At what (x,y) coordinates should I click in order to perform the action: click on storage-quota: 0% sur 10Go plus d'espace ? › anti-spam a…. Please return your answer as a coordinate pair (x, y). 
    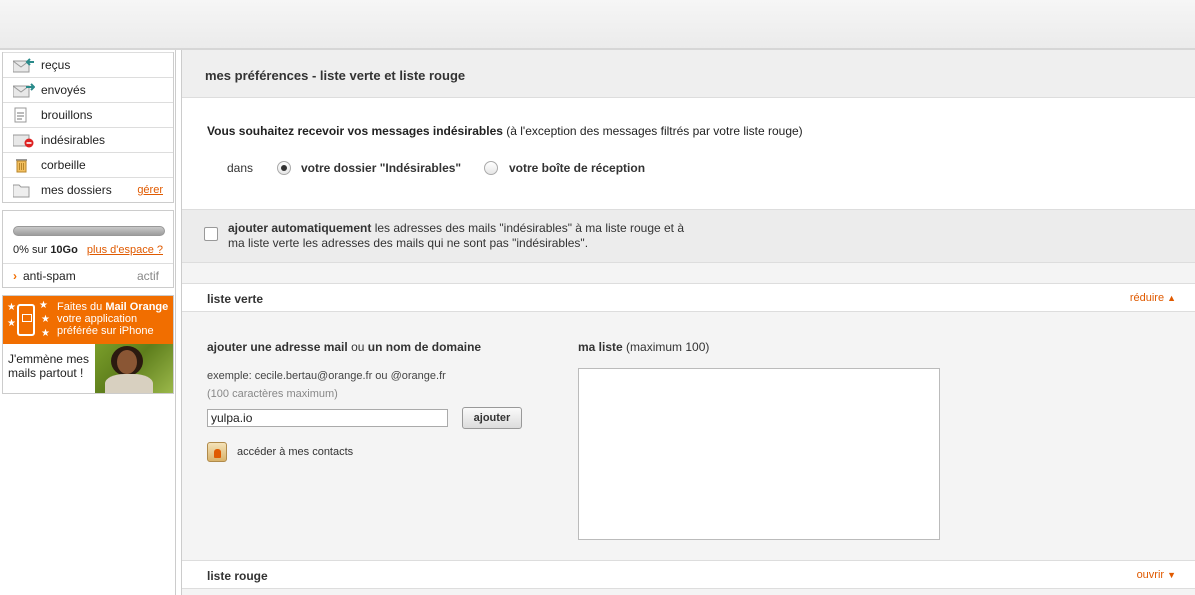
    Looking at the image, I should click on (88, 249).